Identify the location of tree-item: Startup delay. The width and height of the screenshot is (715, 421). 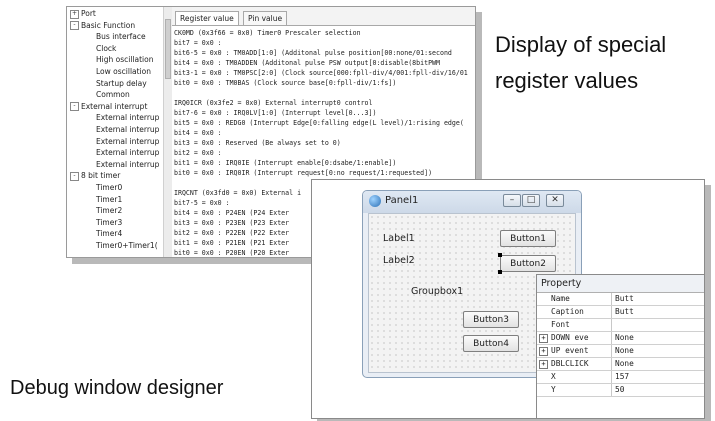
(121, 84).